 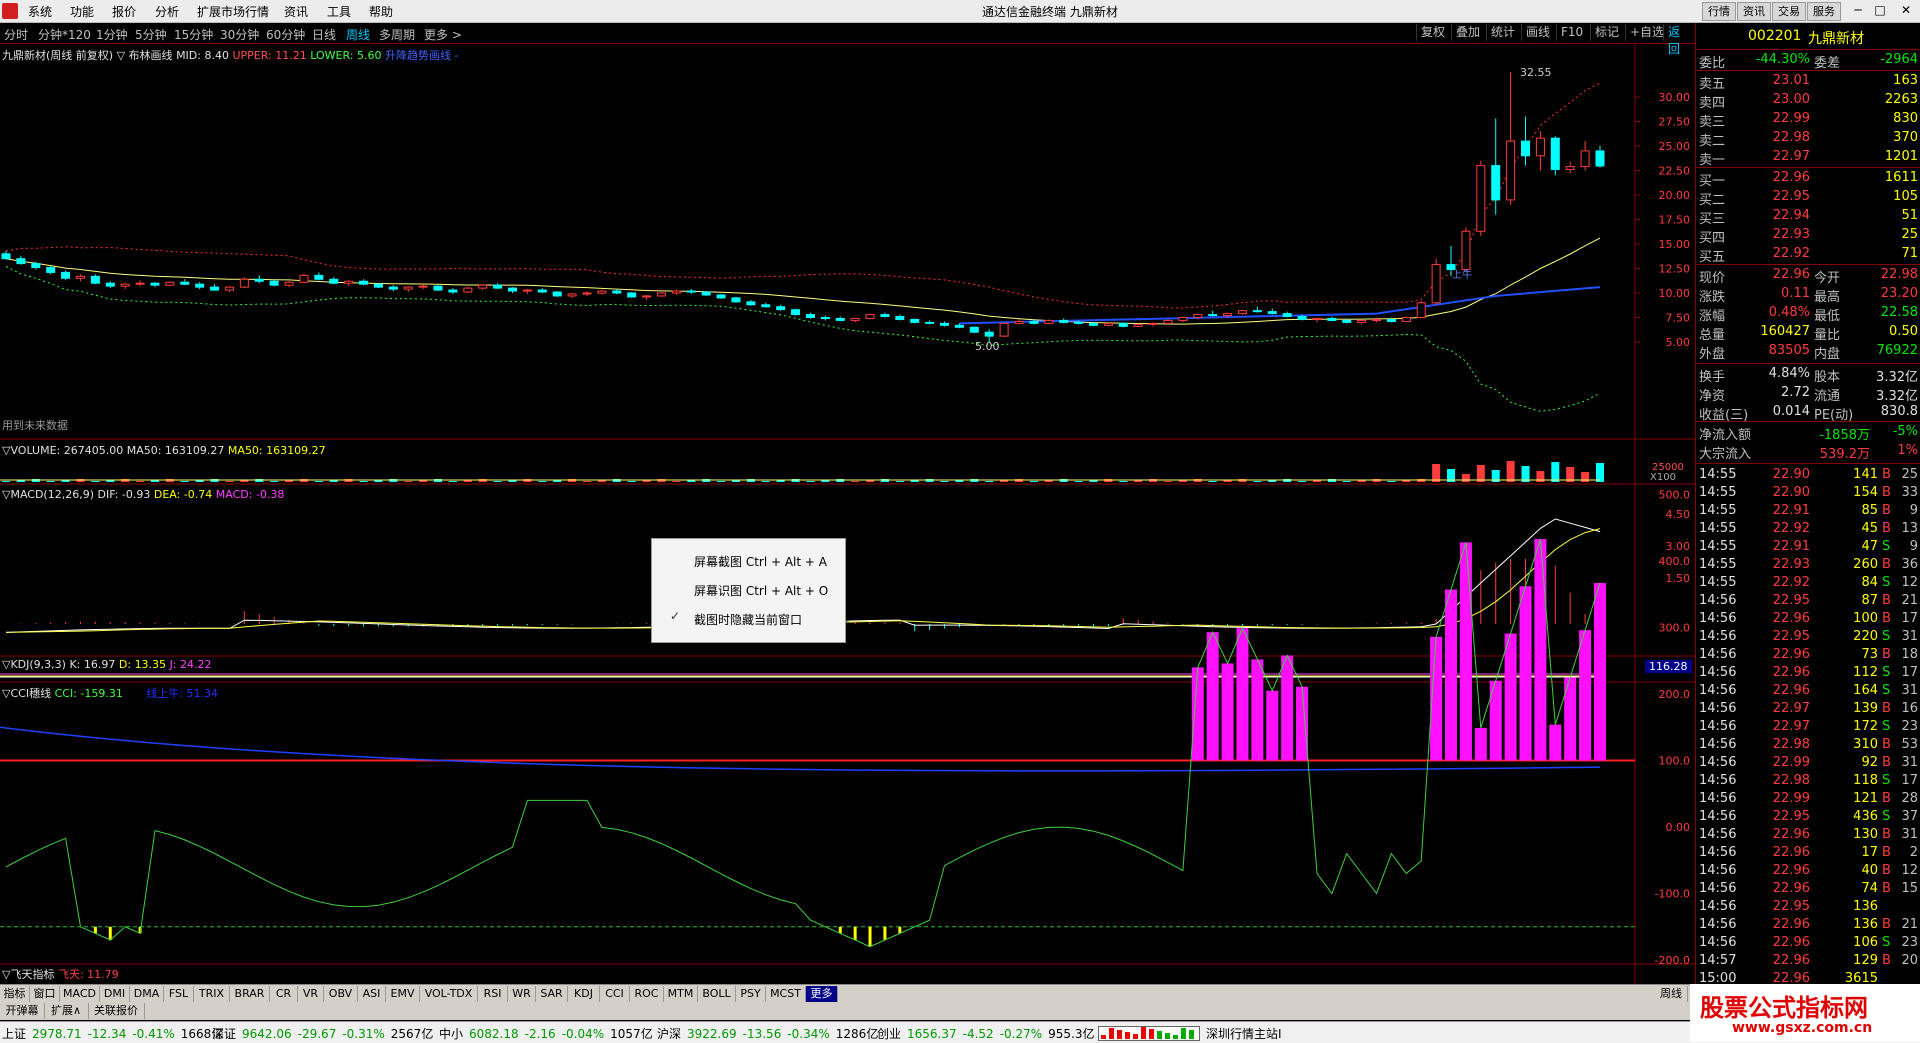 I want to click on tab-0: 指标, so click(x=15, y=994).